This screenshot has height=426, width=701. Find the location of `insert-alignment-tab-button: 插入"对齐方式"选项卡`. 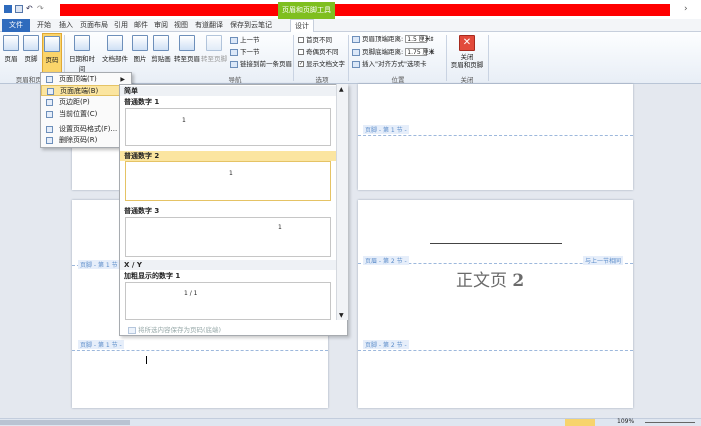

insert-alignment-tab-button: 插入"对齐方式"选项卡 is located at coordinates (389, 64).